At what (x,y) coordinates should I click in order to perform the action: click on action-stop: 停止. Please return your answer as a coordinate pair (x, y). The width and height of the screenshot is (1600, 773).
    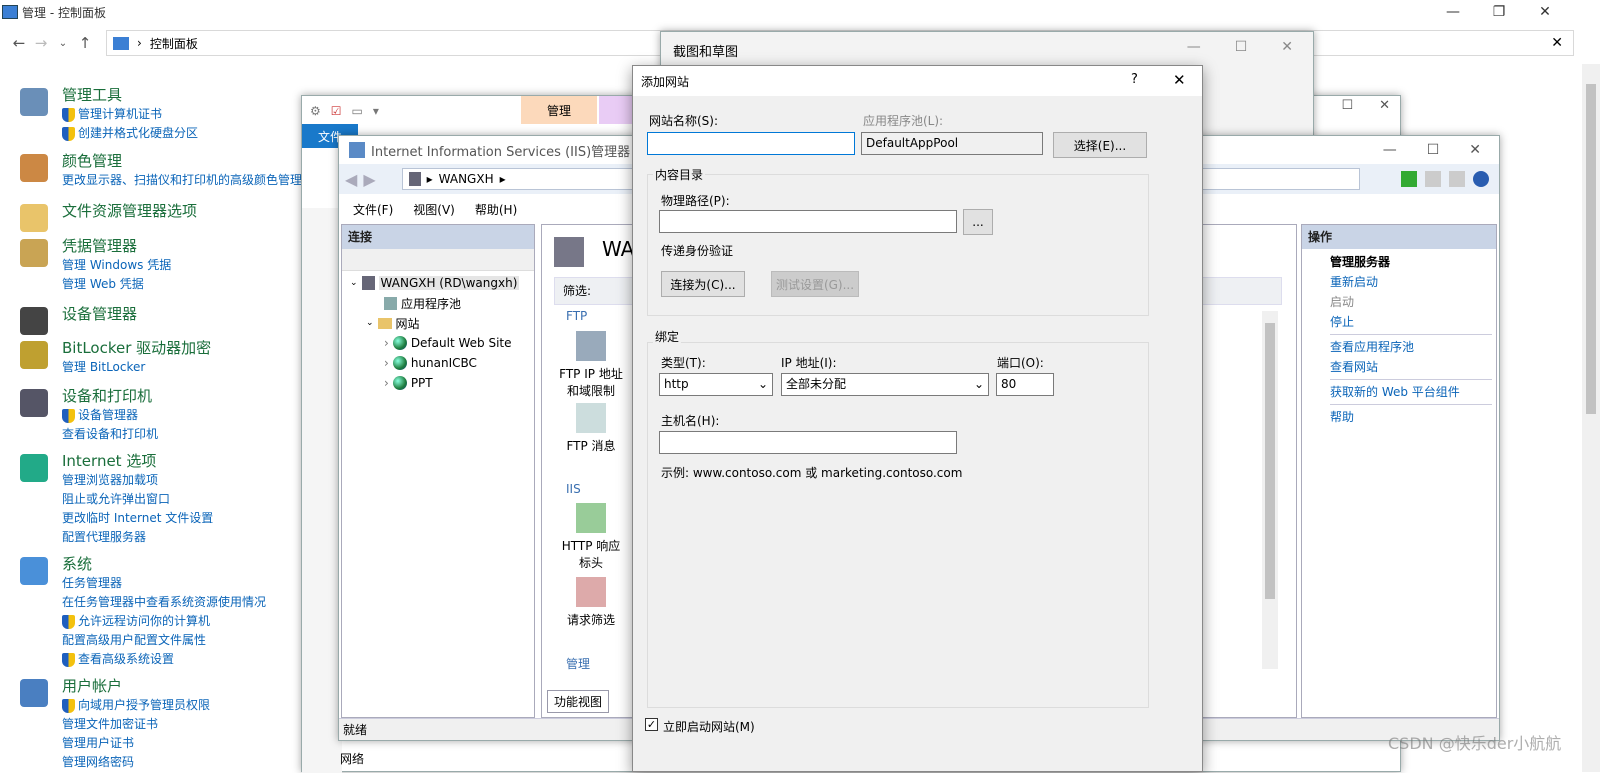
    Looking at the image, I should click on (1399, 322).